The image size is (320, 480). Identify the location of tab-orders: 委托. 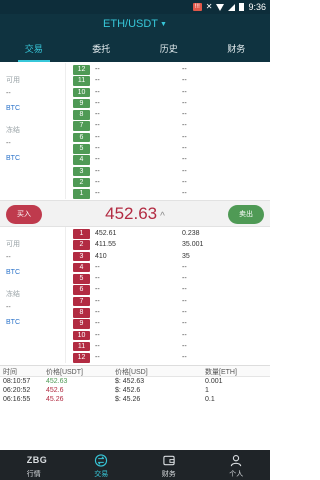
(102, 51).